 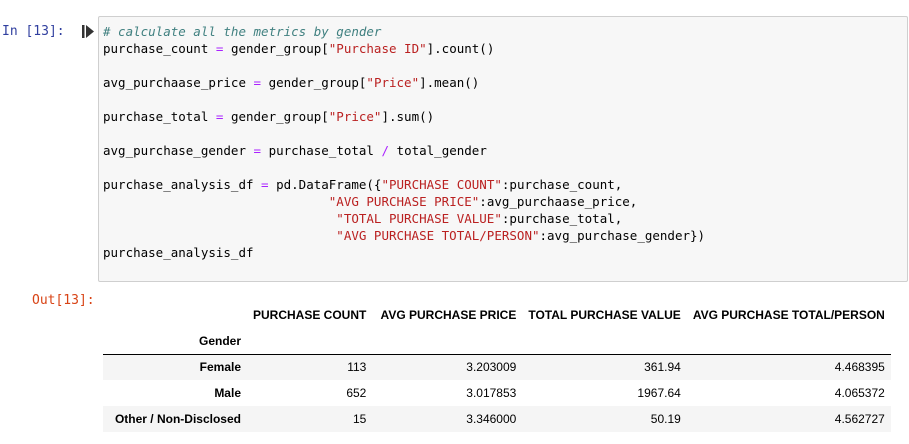 I want to click on code-line-12: "TOTAL PURCHASE VALUE":purchase_total,, so click(x=404, y=218).